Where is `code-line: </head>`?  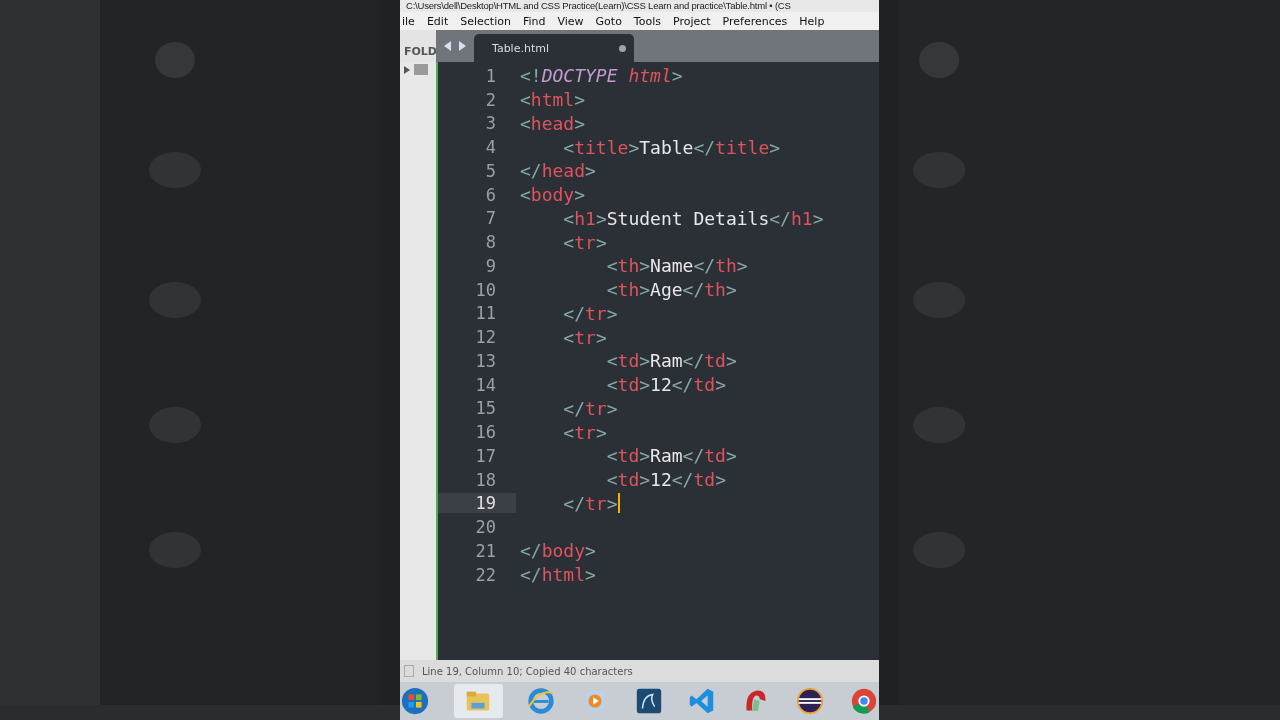 code-line: </head> is located at coordinates (558, 171).